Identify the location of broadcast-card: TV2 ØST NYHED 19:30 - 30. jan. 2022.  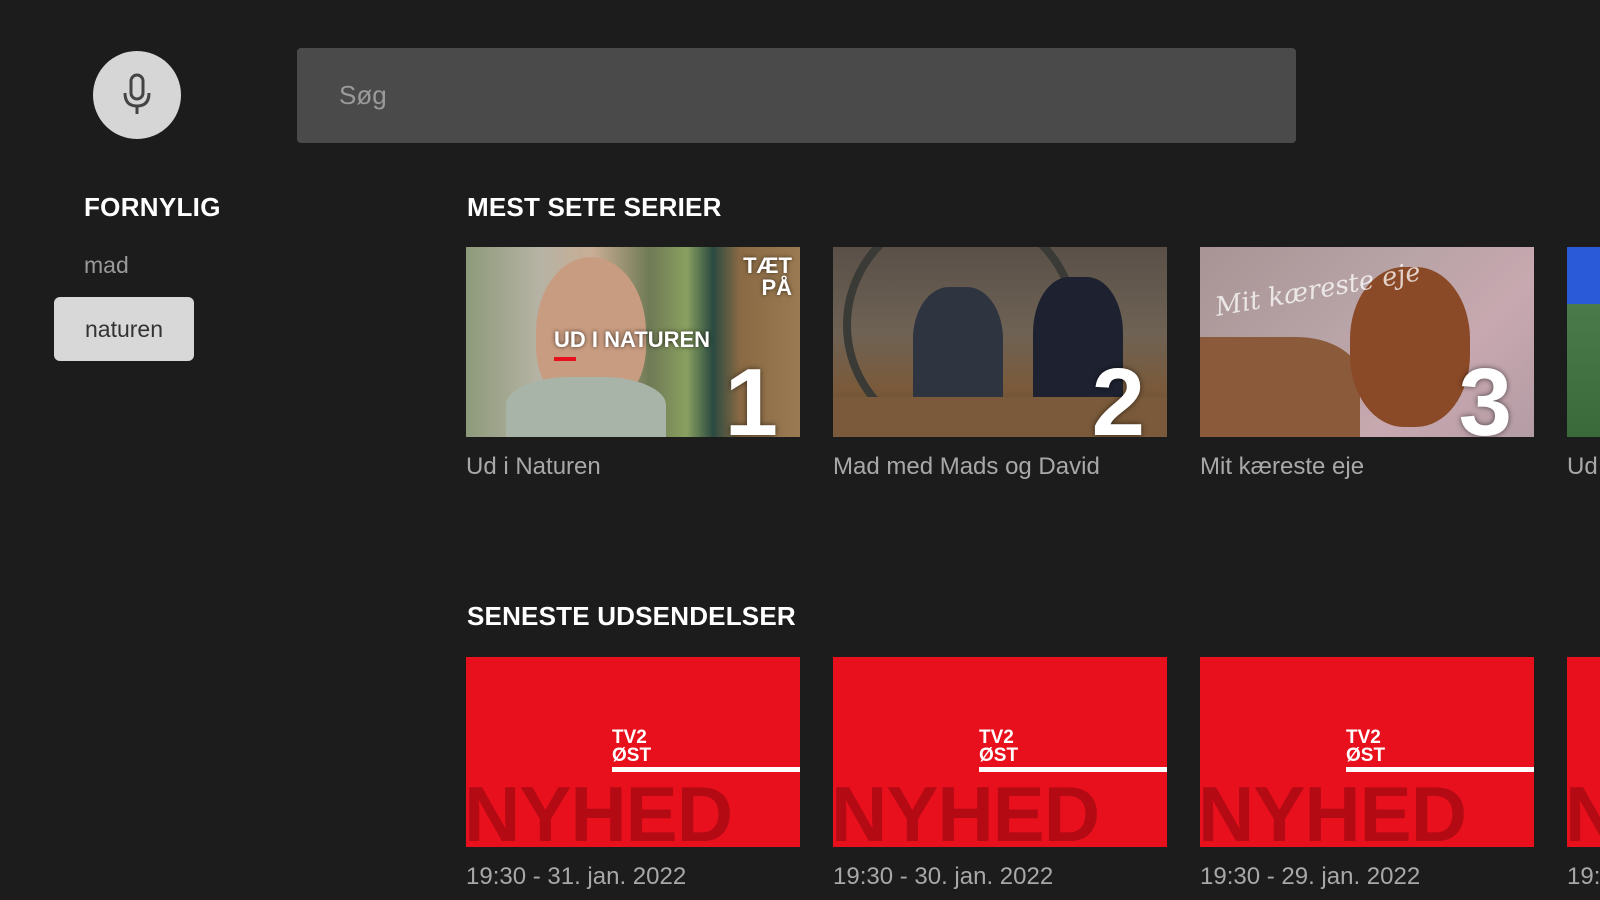
(1000, 774).